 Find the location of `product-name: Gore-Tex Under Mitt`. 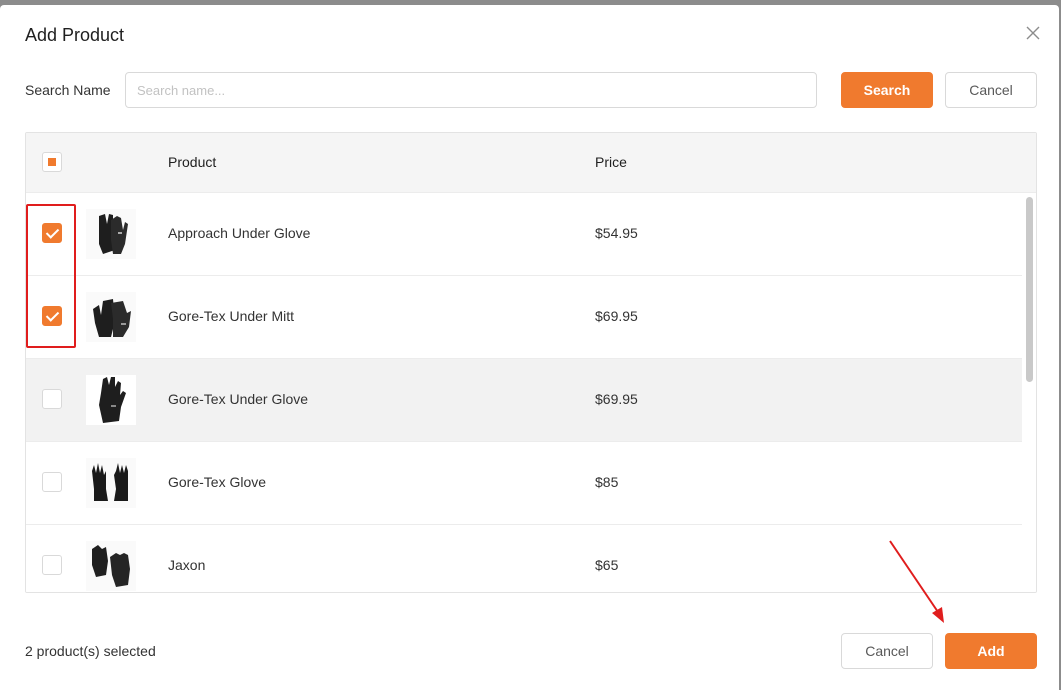

product-name: Gore-Tex Under Mitt is located at coordinates (231, 316).